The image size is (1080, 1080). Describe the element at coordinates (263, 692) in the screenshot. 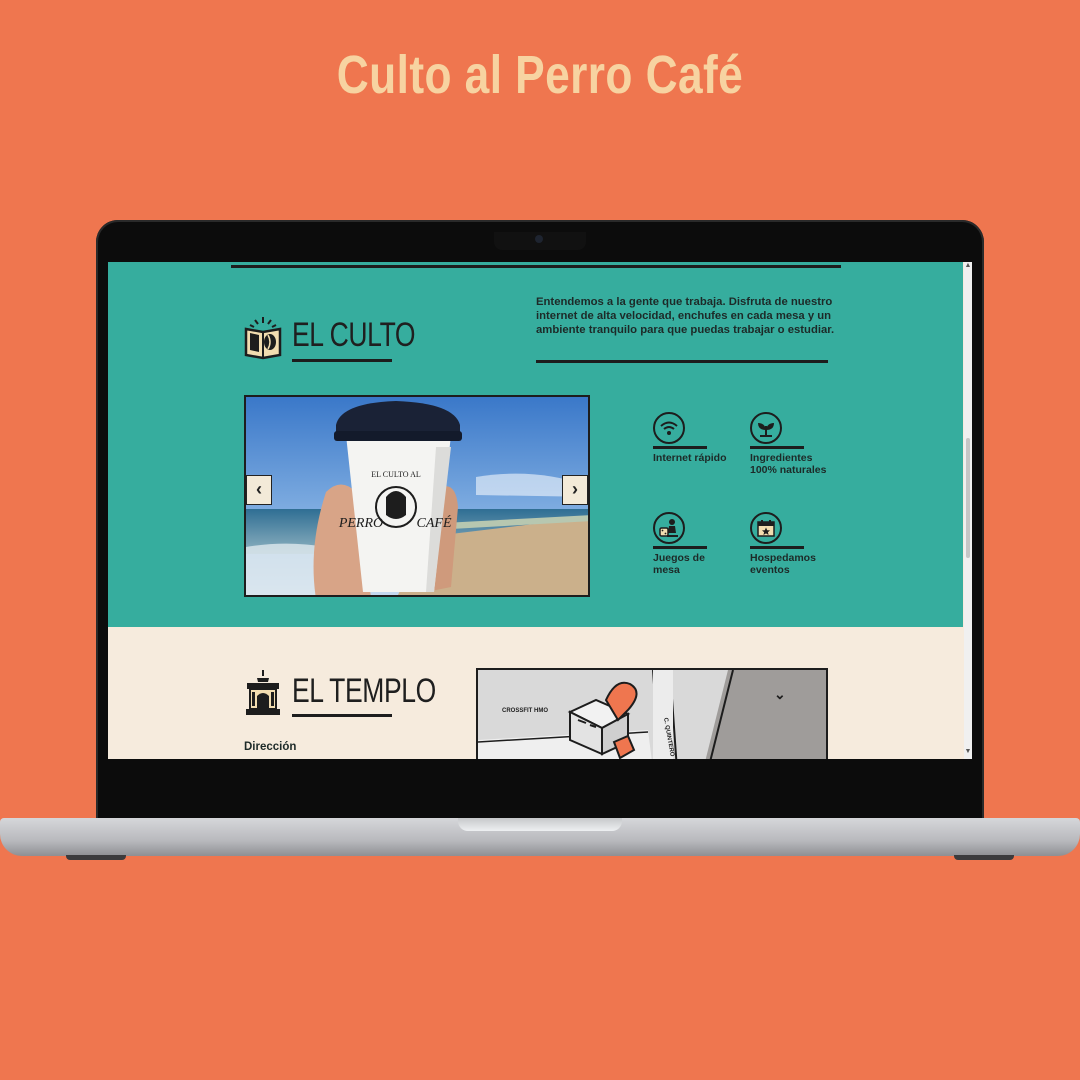

I see `temple-icon` at that location.